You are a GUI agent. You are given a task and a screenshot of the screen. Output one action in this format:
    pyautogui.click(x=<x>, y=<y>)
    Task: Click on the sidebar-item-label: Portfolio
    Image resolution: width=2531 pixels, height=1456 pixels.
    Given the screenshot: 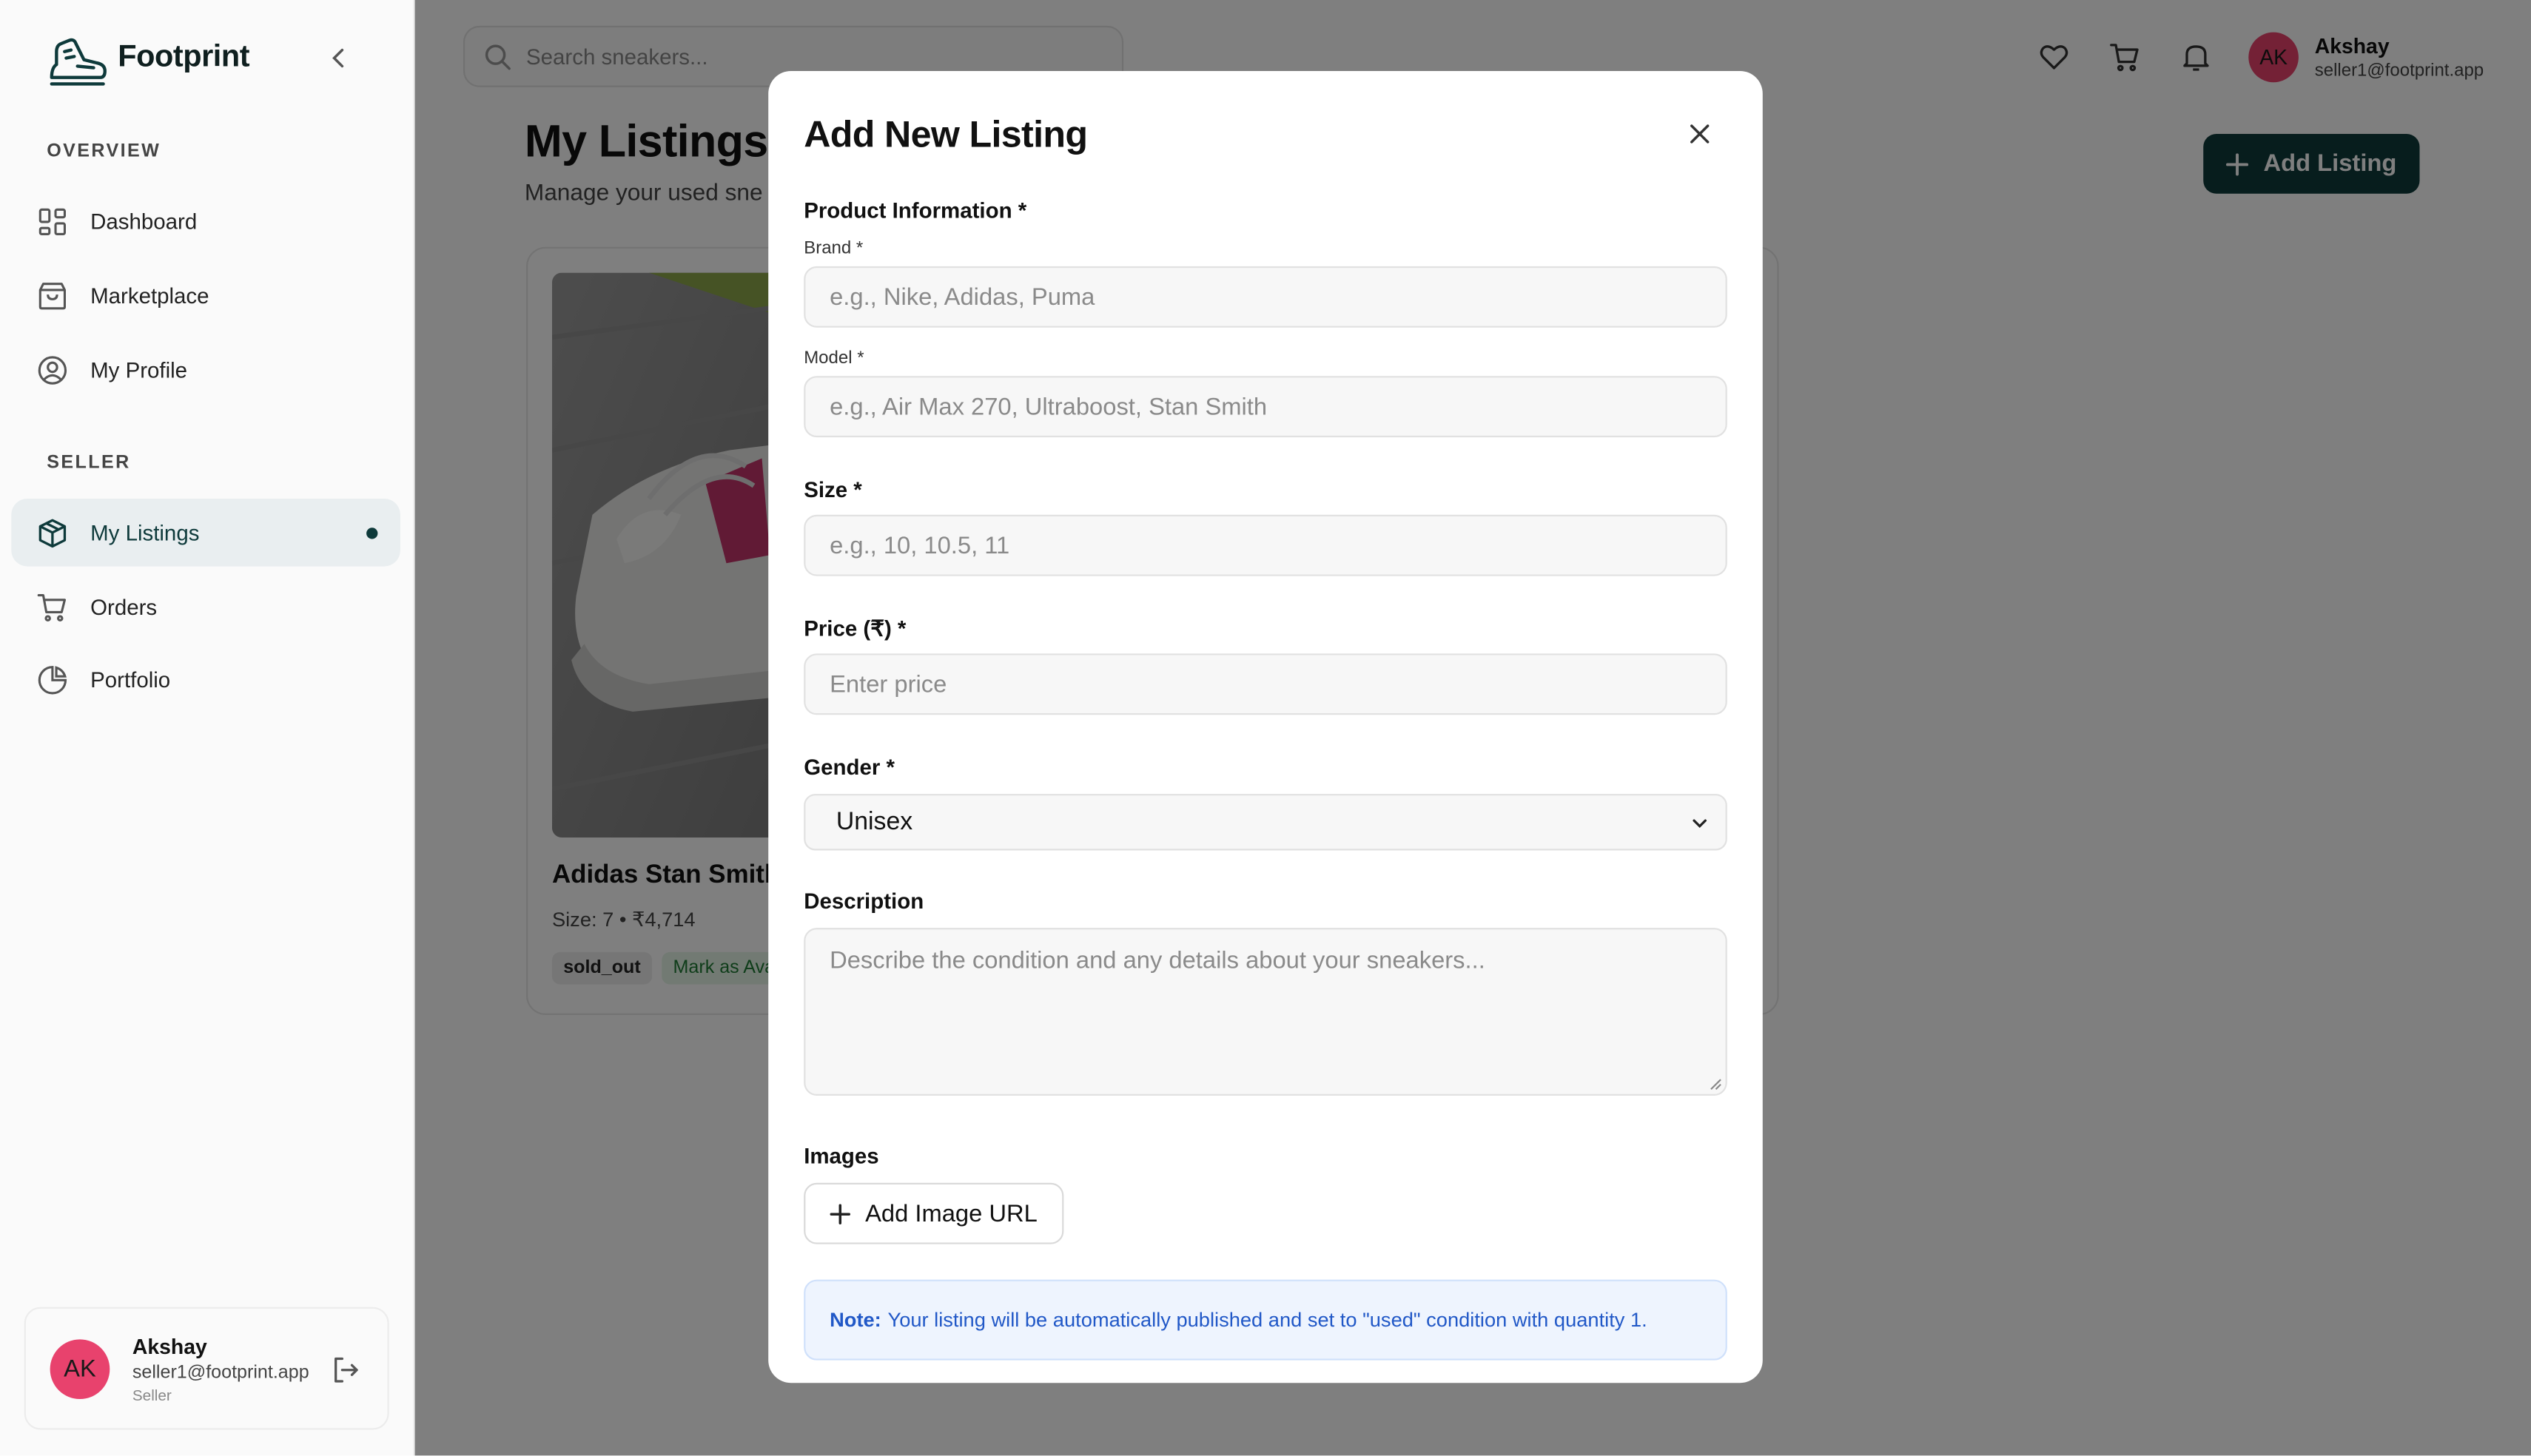 What is the action you would take?
    pyautogui.click(x=130, y=679)
    